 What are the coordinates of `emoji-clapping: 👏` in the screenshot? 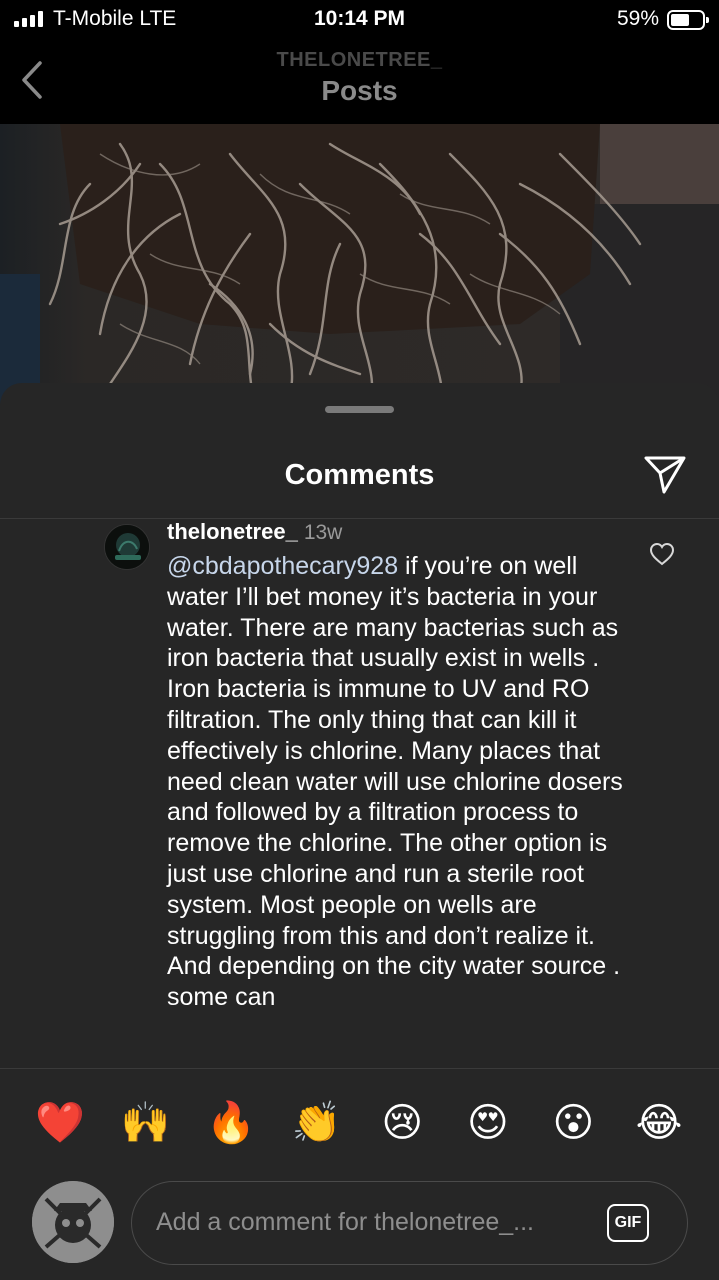 It's located at (317, 1123).